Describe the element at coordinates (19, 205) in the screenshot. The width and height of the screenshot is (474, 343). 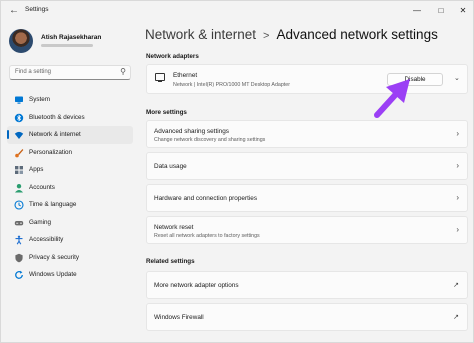
I see `globe-clock-icon` at that location.